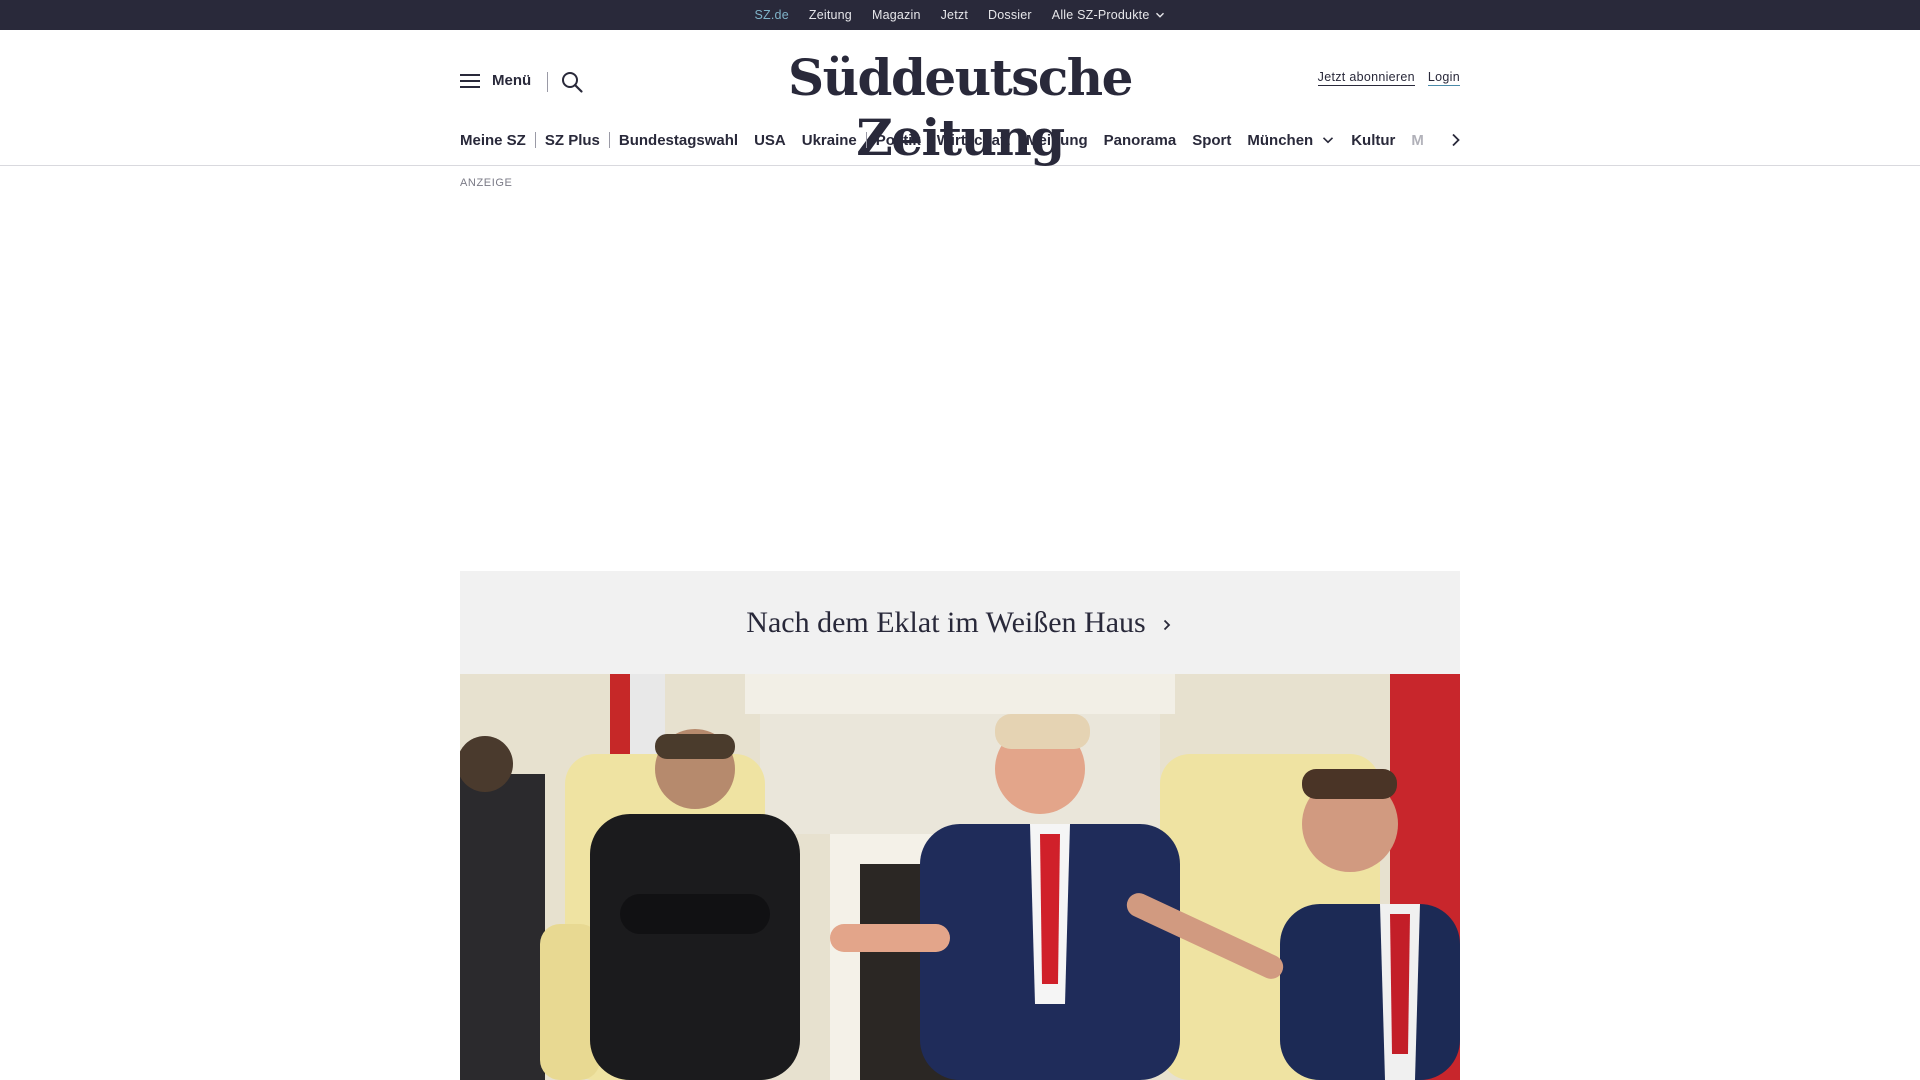 The image size is (1920, 1080). Describe the element at coordinates (572, 140) in the screenshot. I see `nav-item-sz-plus: SZ Plus` at that location.